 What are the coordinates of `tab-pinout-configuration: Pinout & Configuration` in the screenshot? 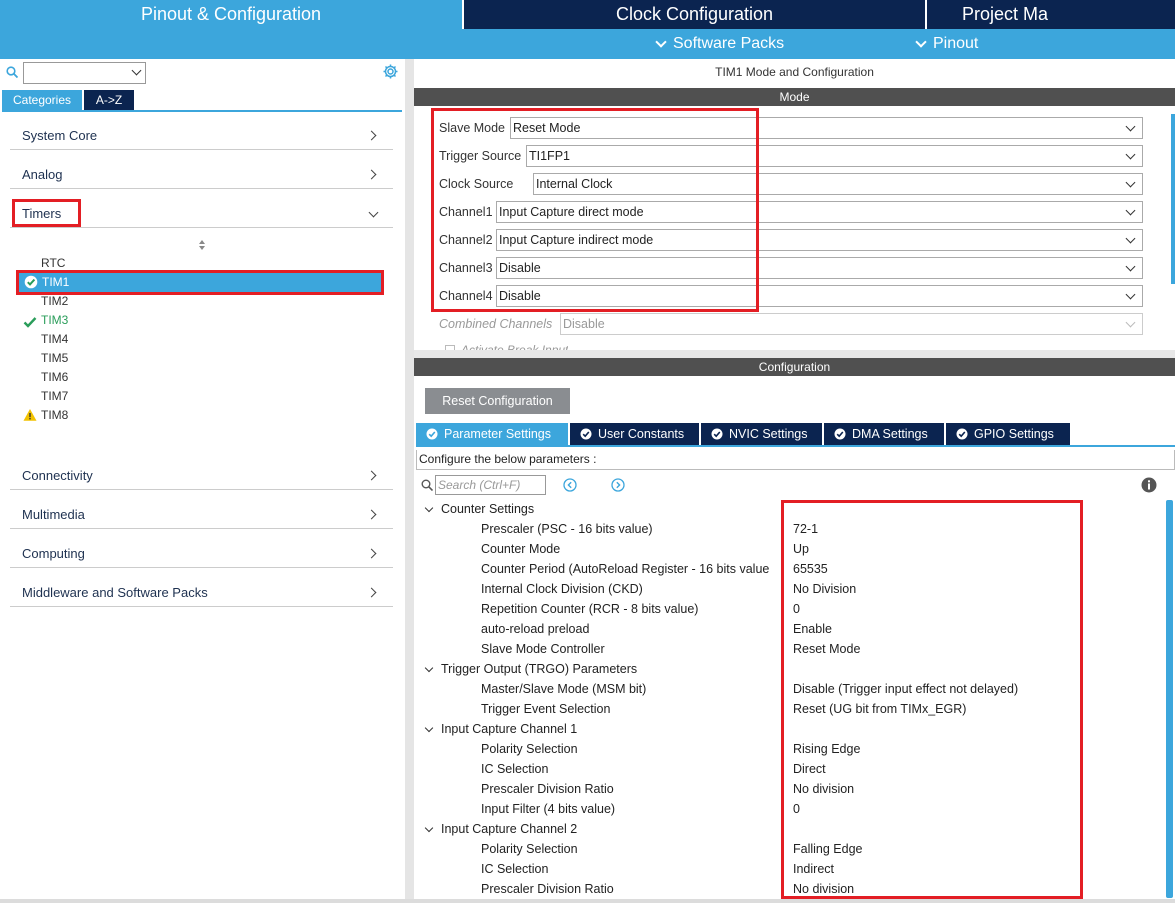 It's located at (231, 14).